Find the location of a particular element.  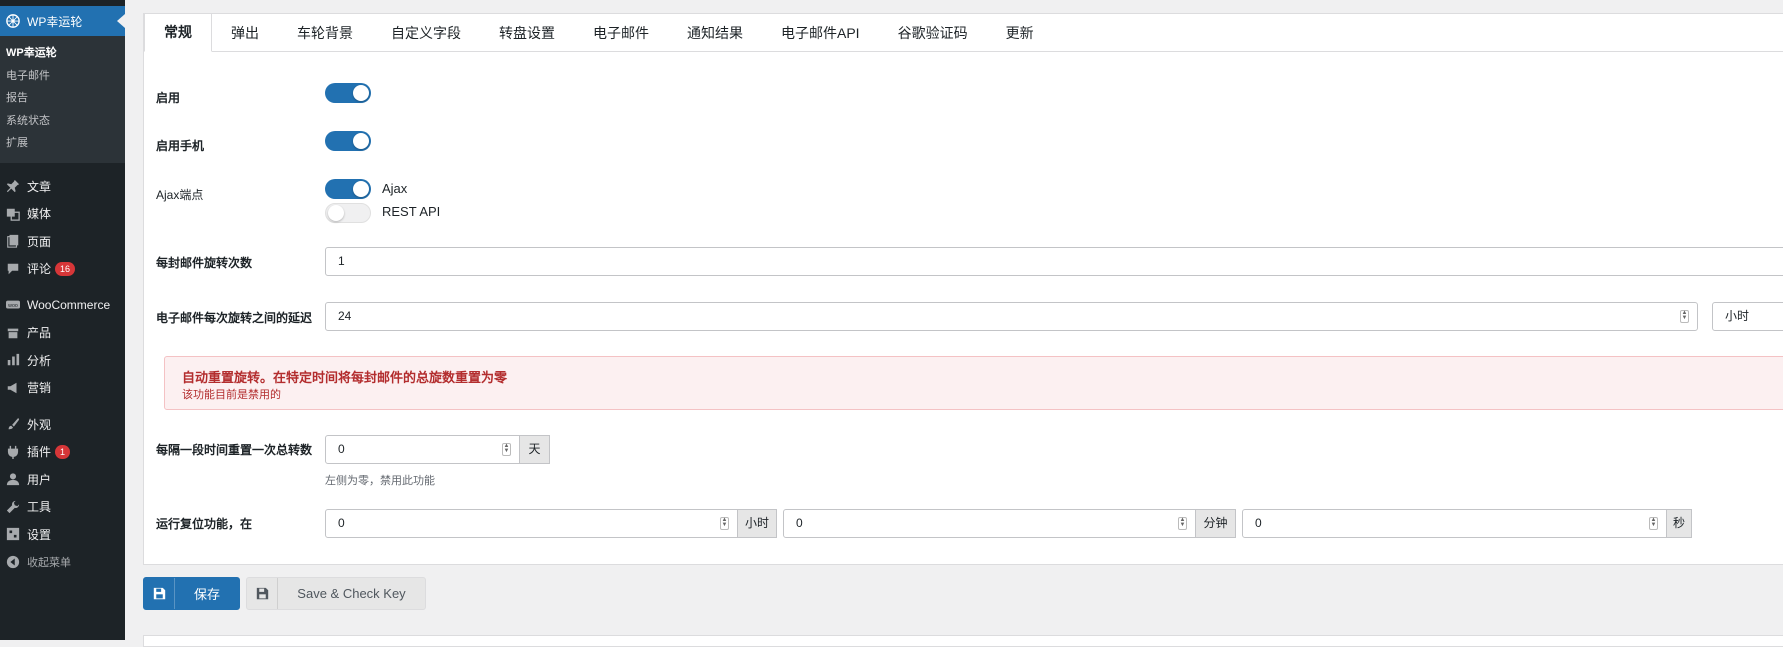

reset-hours-spinner-icon: ▲ ▼ is located at coordinates (724, 523).